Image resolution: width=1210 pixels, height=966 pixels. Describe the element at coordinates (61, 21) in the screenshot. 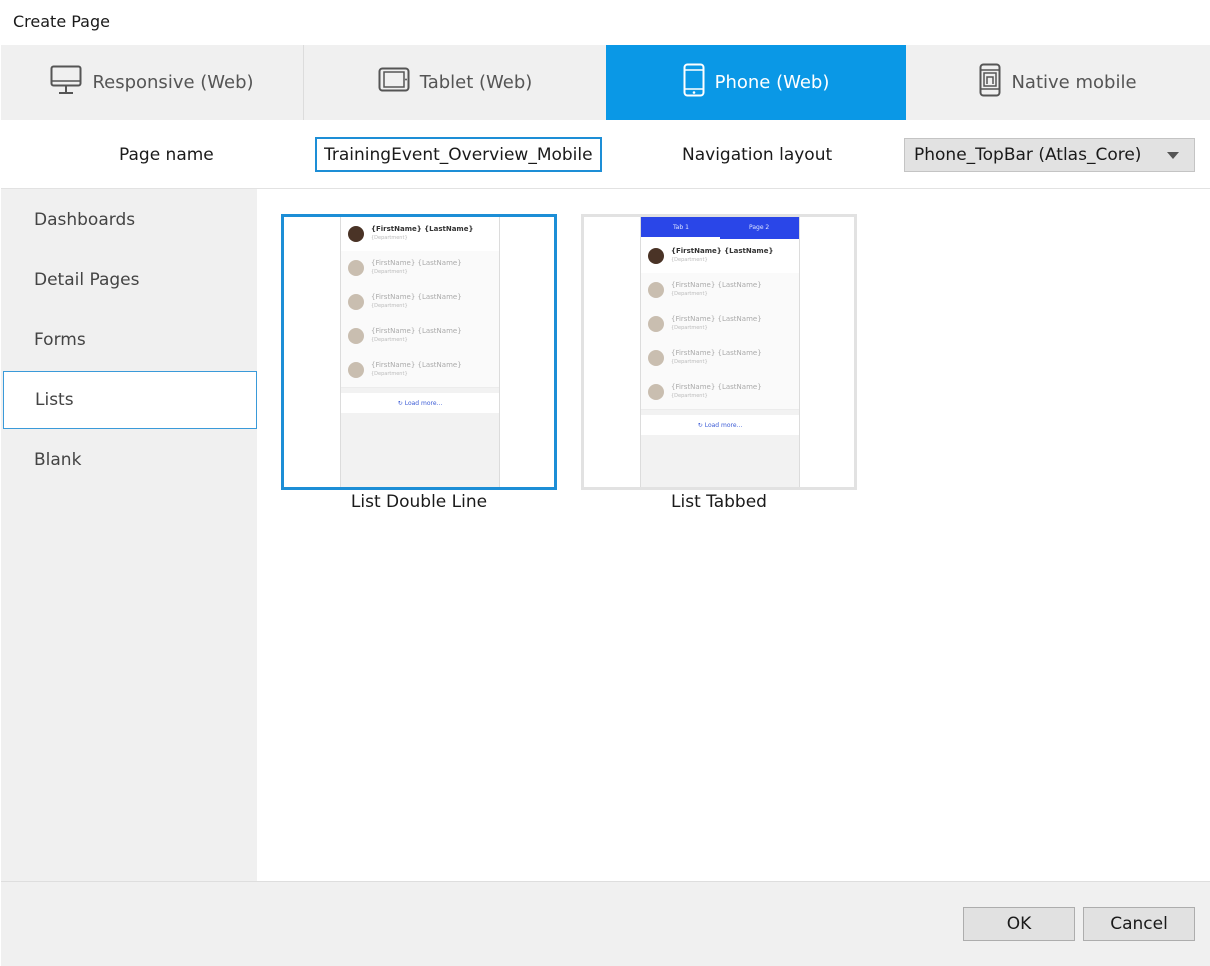

I see `window-title: Create Page` at that location.